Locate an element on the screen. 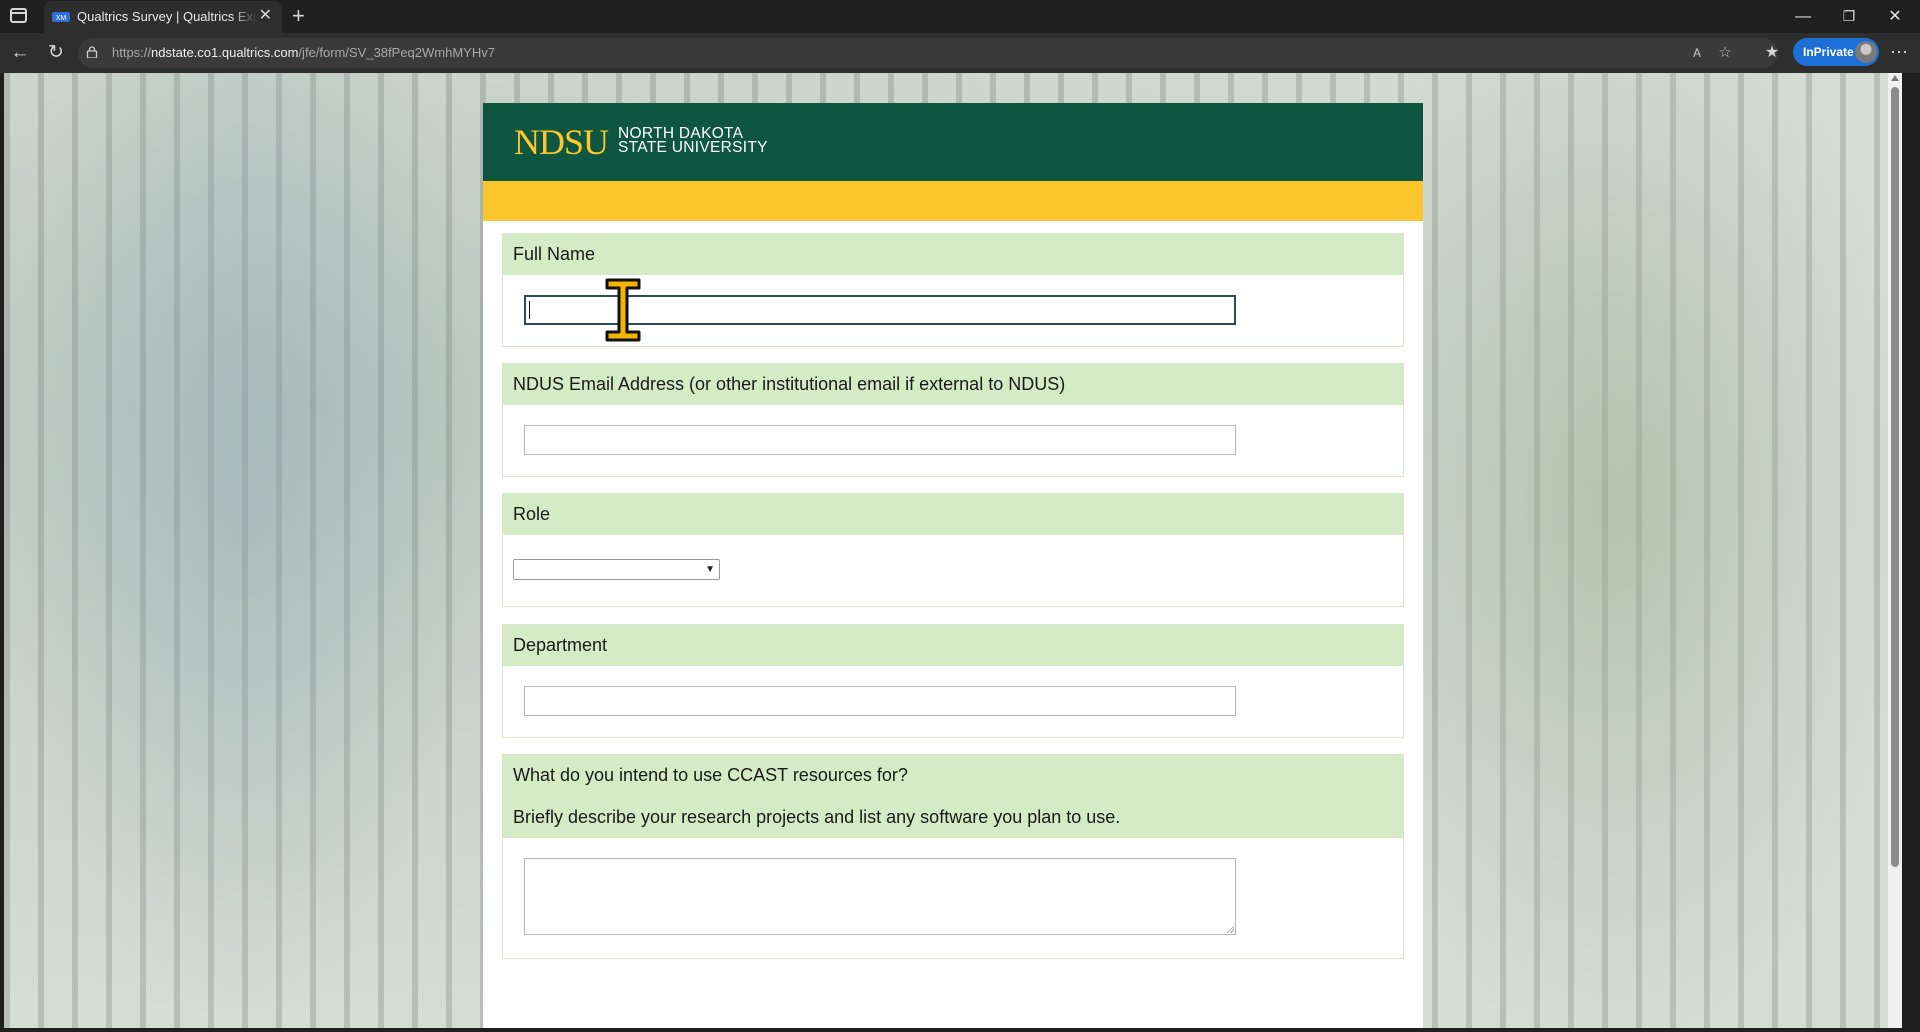 Image resolution: width=1920 pixels, height=1032 pixels. profile-avatar is located at coordinates (1866, 52).